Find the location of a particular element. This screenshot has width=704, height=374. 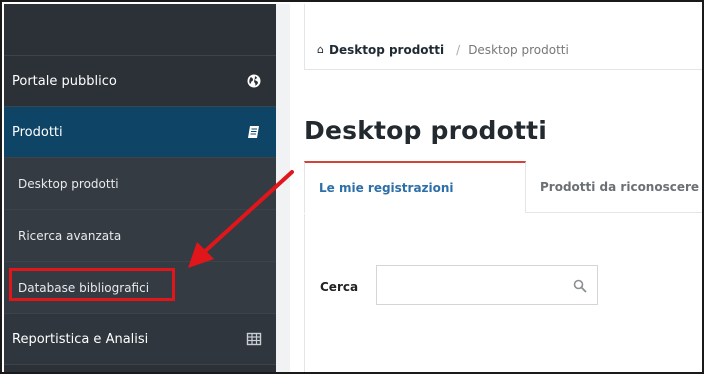

sidebar-item-ricerca-avanzata: Ricerca avanzata is located at coordinates (140, 236).